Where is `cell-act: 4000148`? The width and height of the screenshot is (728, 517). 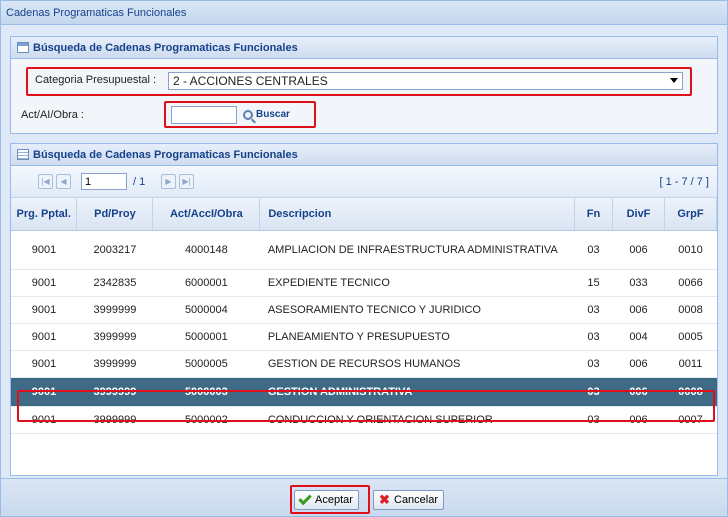
cell-act: 4000148 is located at coordinates (206, 250).